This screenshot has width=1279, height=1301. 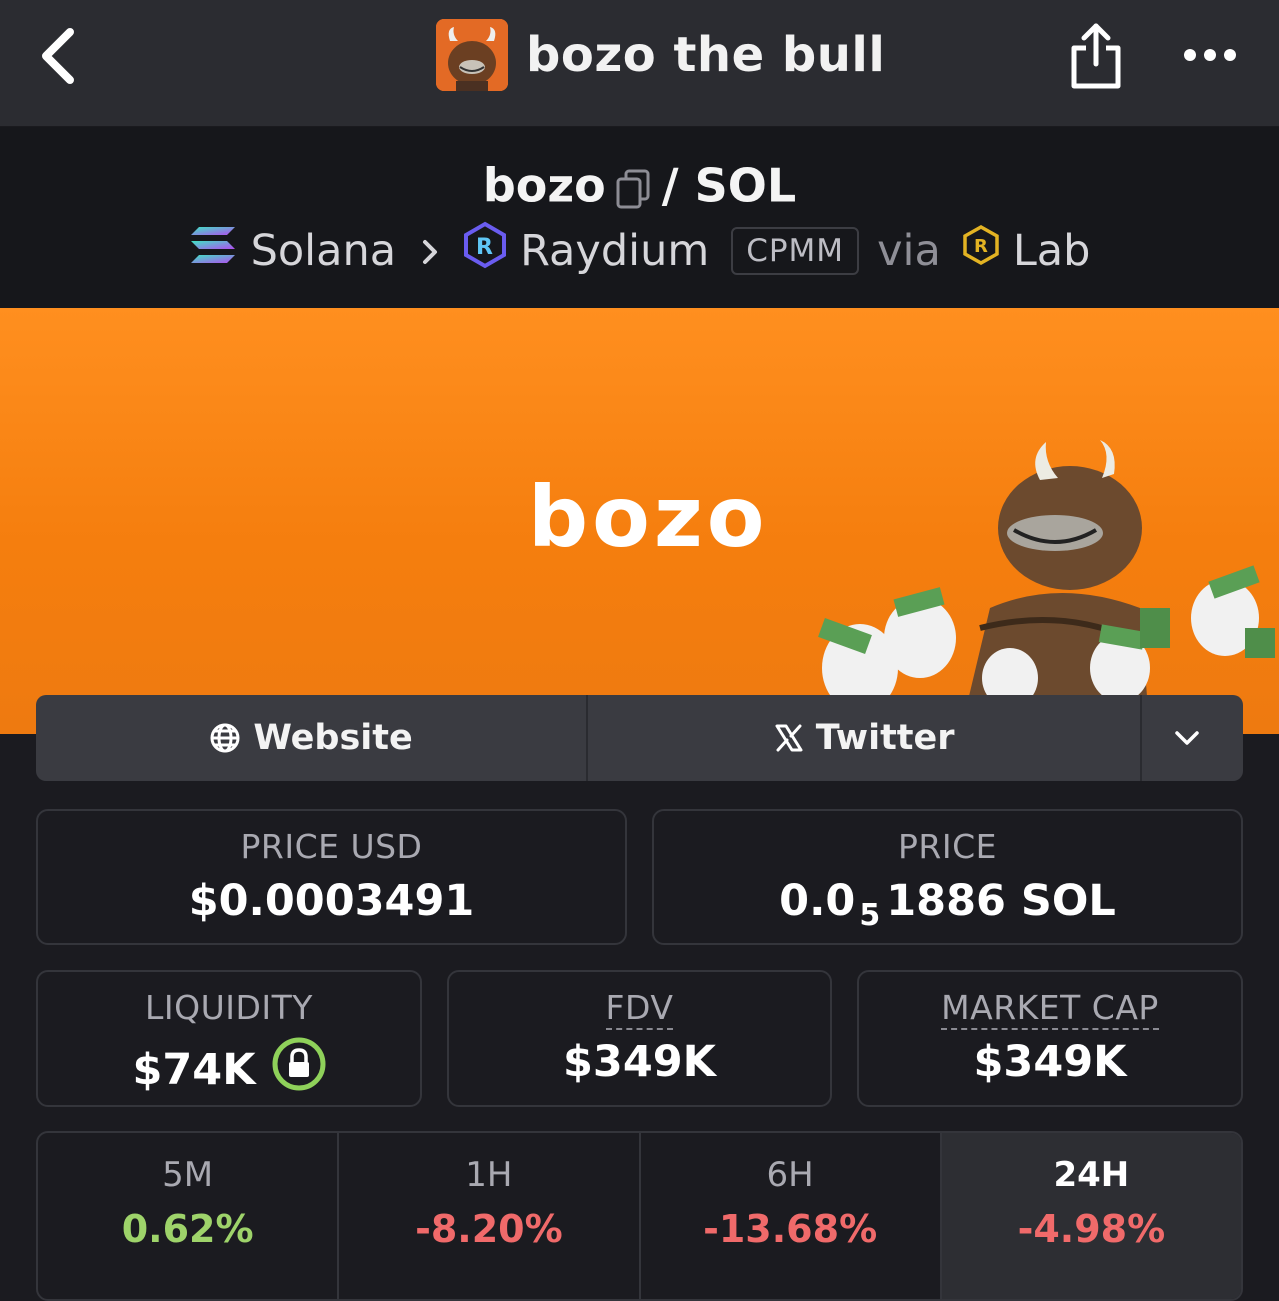 What do you see at coordinates (870, 915) in the screenshot?
I see `price-native-zero-count: 5` at bounding box center [870, 915].